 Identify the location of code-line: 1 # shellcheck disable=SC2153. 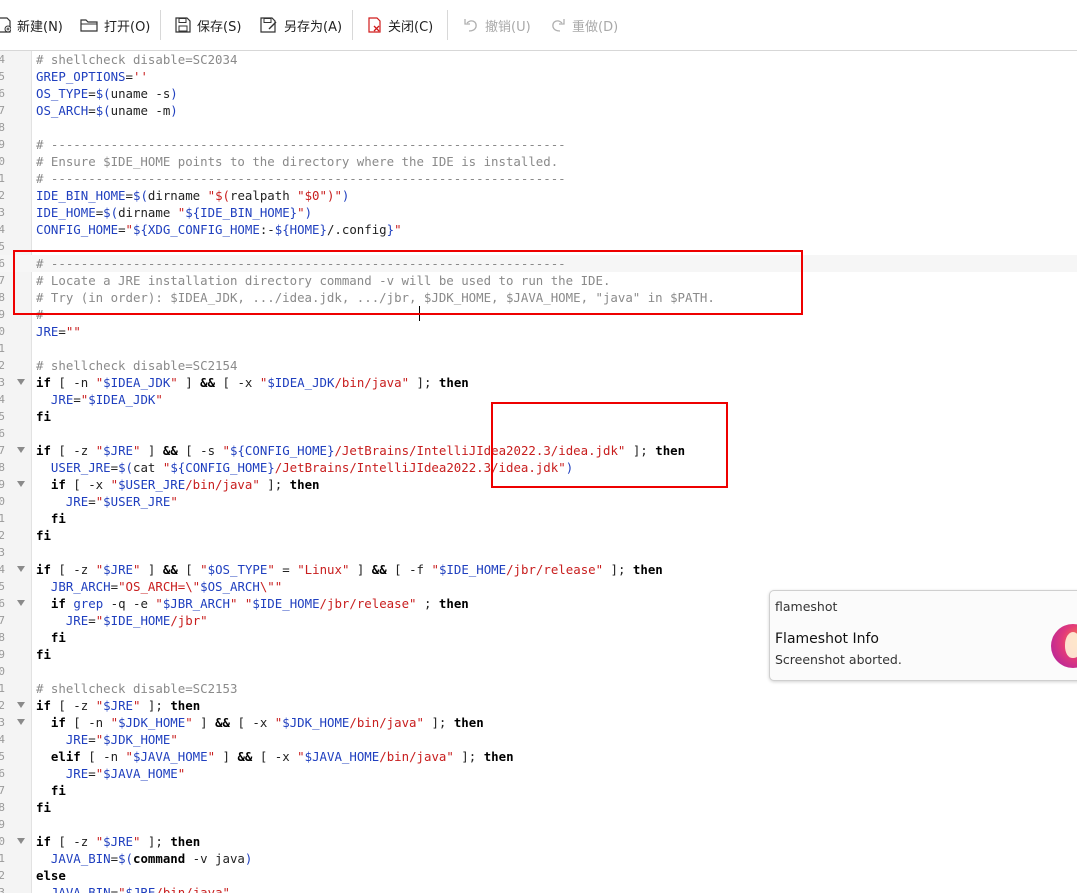
(538, 688).